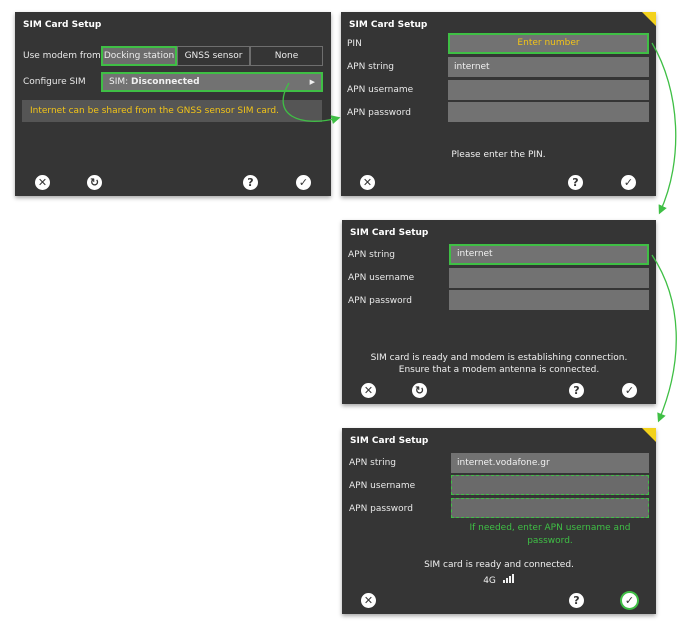 This screenshot has width=688, height=637. What do you see at coordinates (311, 103) in the screenshot?
I see `arrow-sim-to-pin` at bounding box center [311, 103].